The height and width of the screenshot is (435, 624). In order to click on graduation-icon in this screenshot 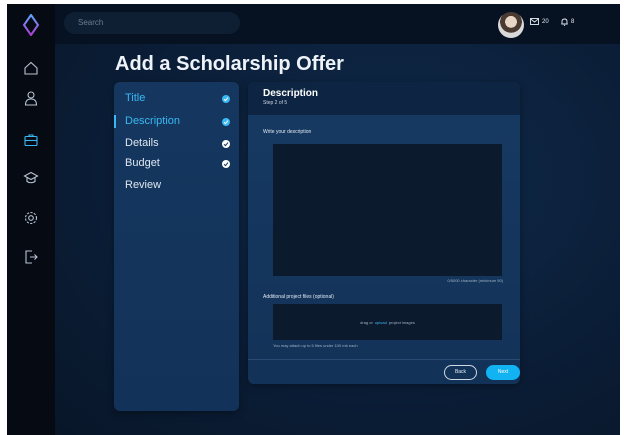, I will do `click(31, 178)`.